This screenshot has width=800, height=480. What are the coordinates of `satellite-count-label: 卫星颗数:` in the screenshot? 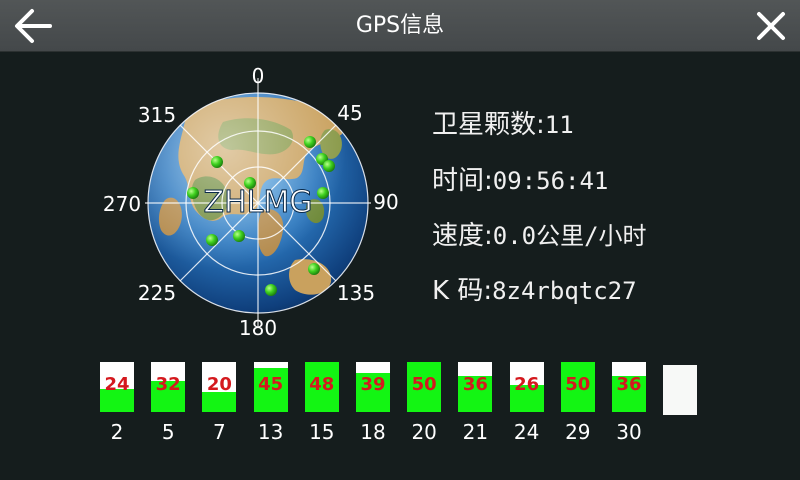 It's located at (488, 125).